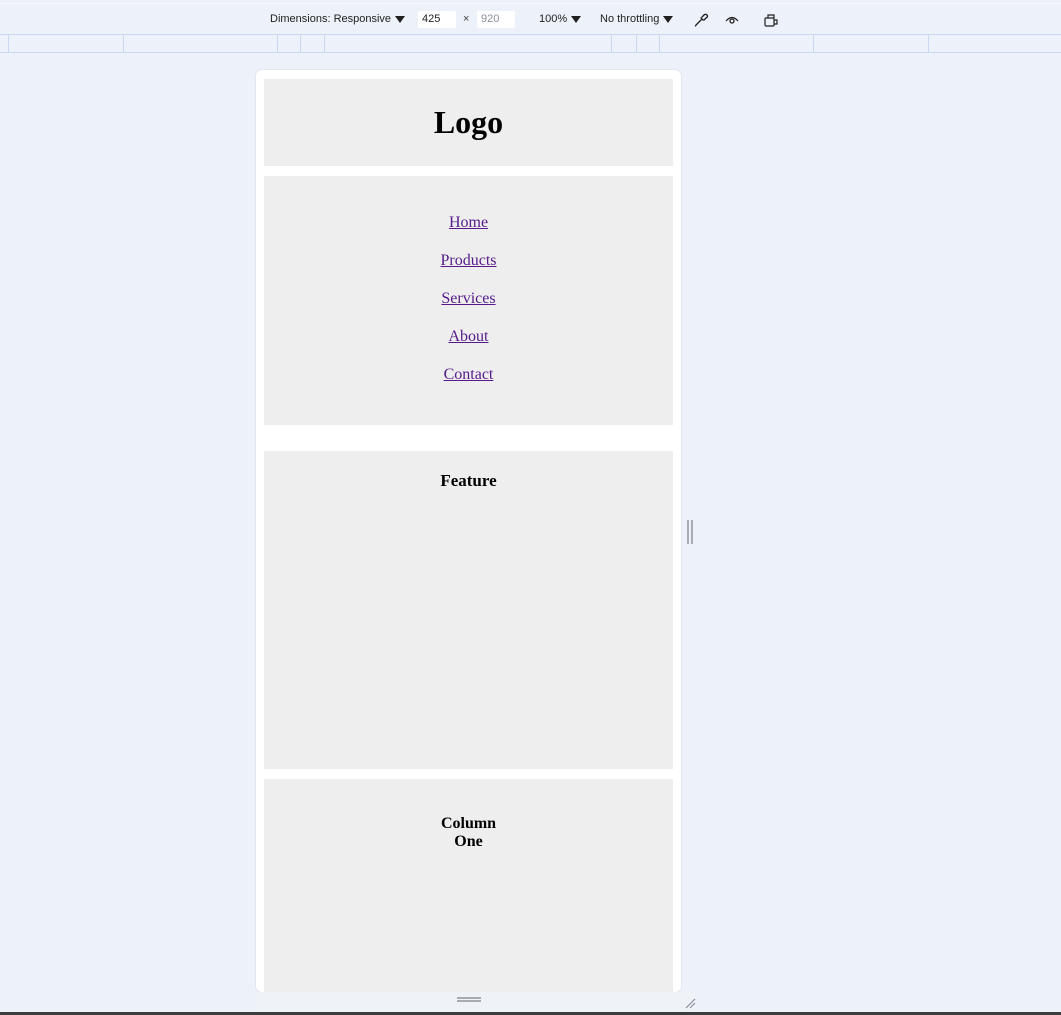 Image resolution: width=1061 pixels, height=1015 pixels. Describe the element at coordinates (468, 223) in the screenshot. I see `nav-link-home: Home` at that location.